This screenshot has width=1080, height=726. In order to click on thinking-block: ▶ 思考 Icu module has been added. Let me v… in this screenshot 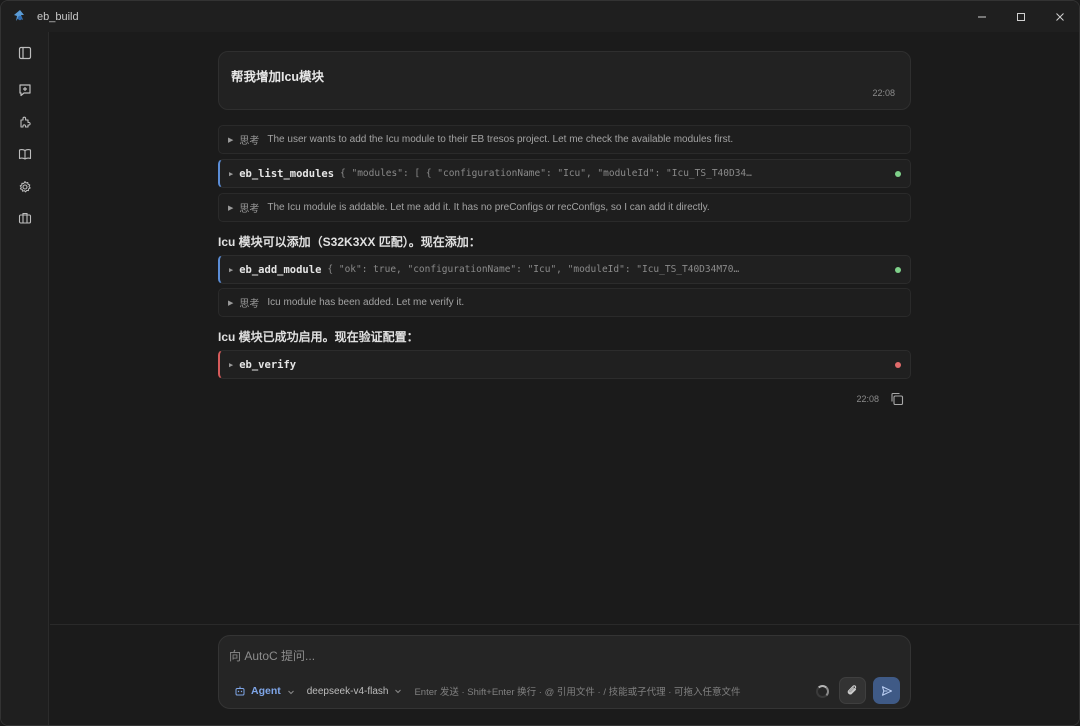, I will do `click(564, 302)`.